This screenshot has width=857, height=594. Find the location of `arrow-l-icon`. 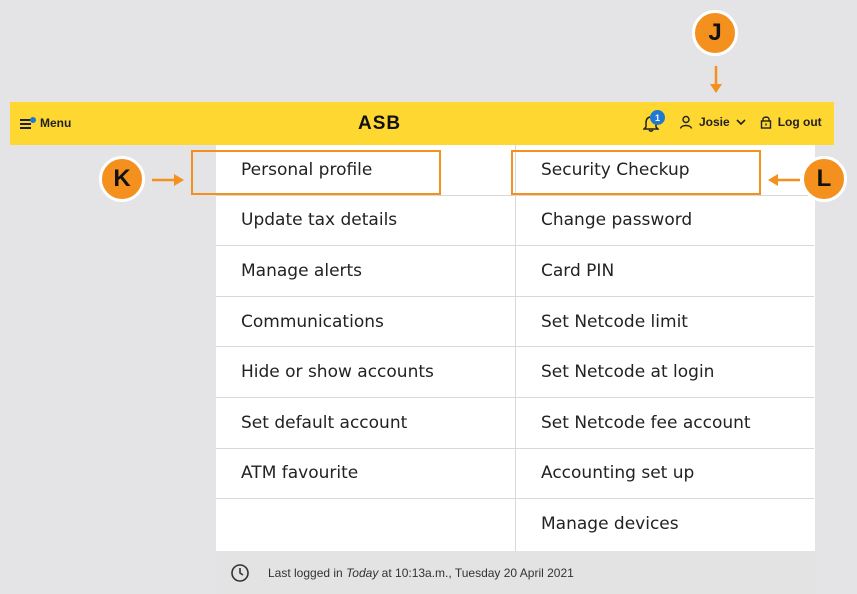

arrow-l-icon is located at coordinates (784, 180).